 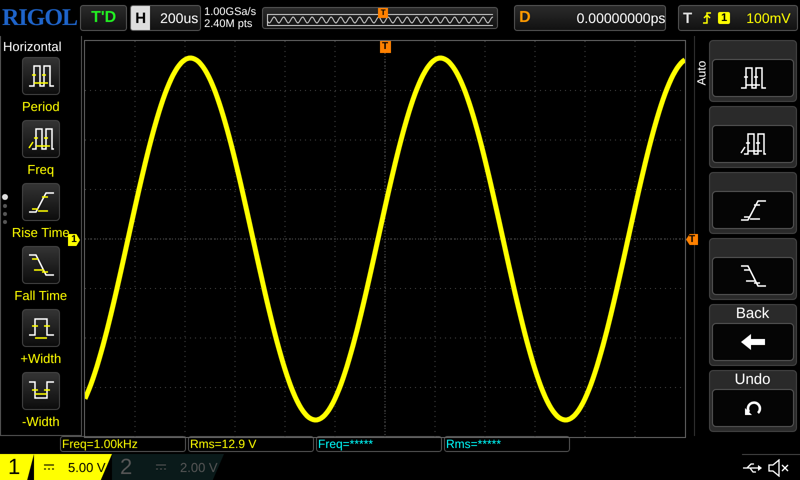 I want to click on usb-icon, so click(x=752, y=468).